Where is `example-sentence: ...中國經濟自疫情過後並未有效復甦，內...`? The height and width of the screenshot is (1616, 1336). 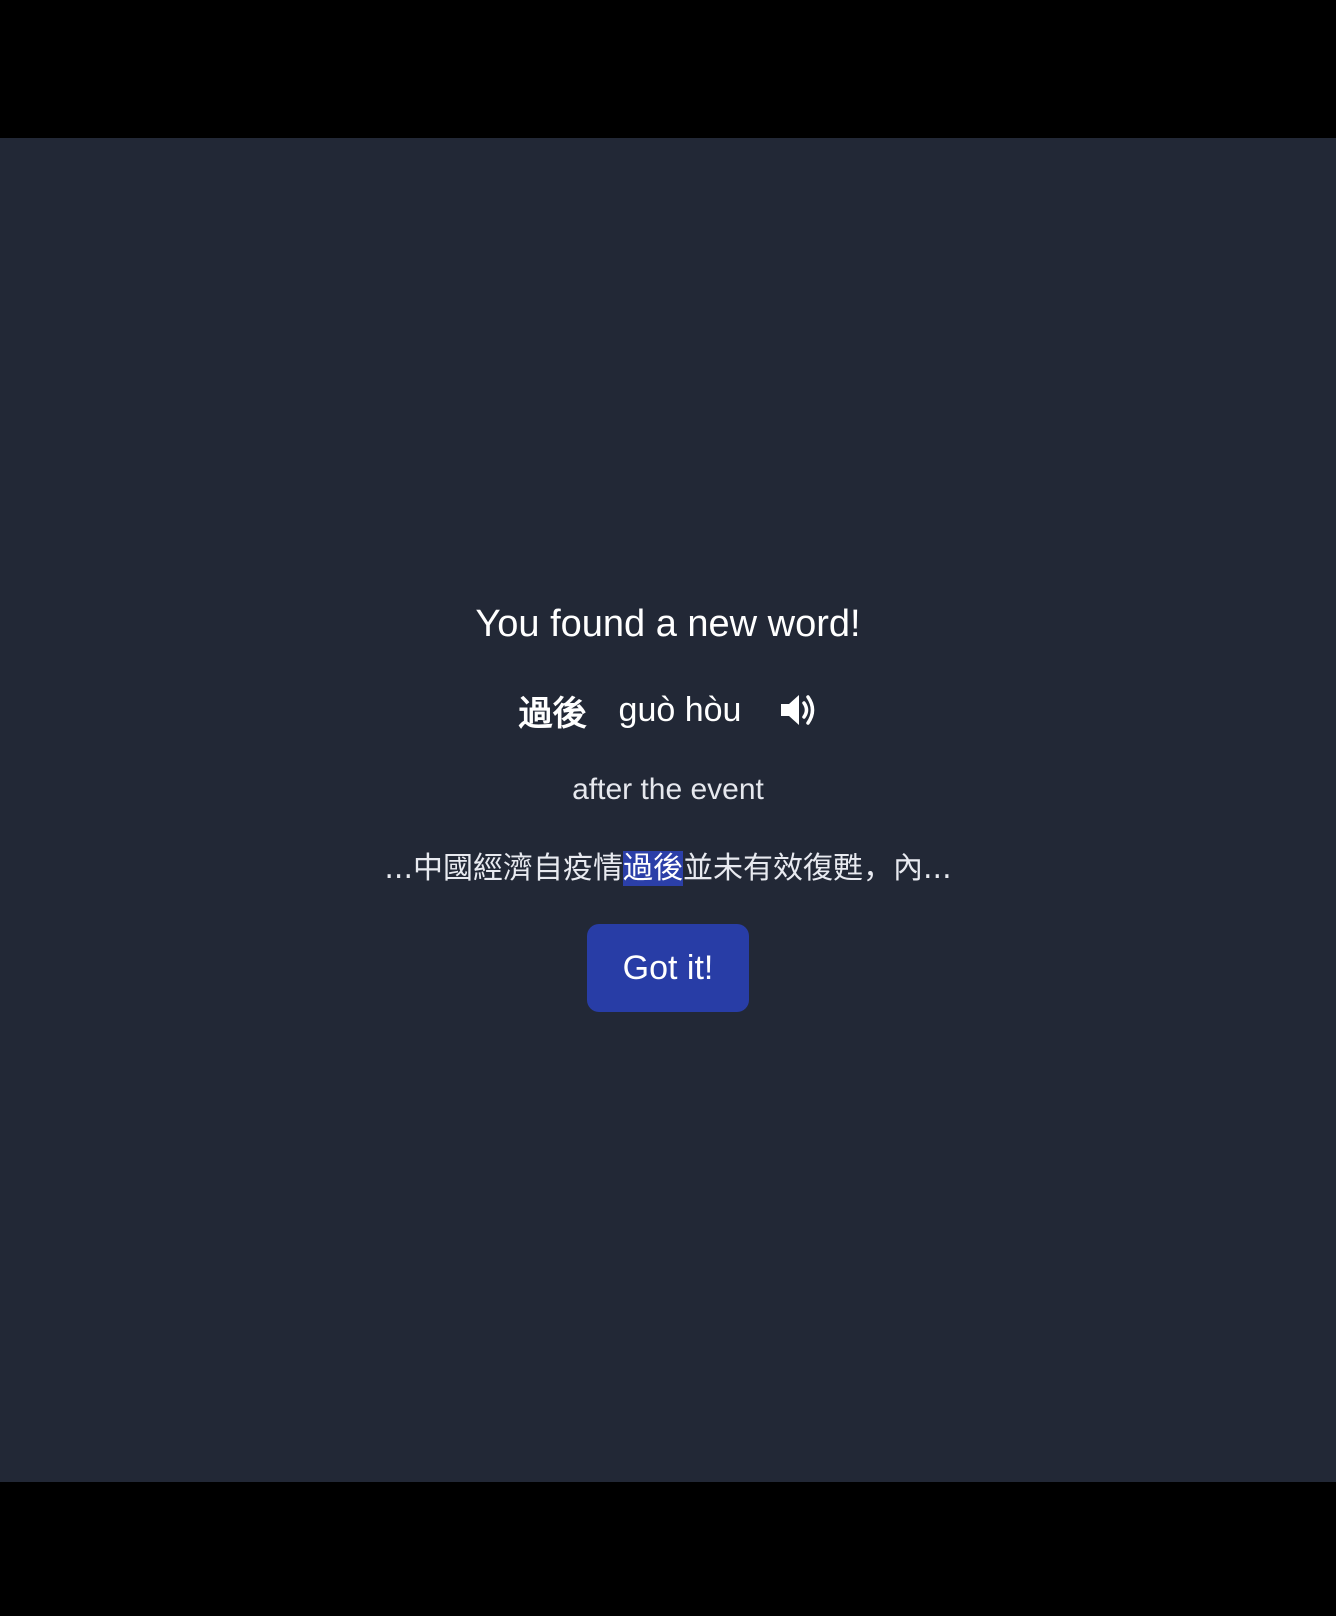
example-sentence: ...中國經濟自疫情過後並未有效復甦，內... is located at coordinates (668, 869).